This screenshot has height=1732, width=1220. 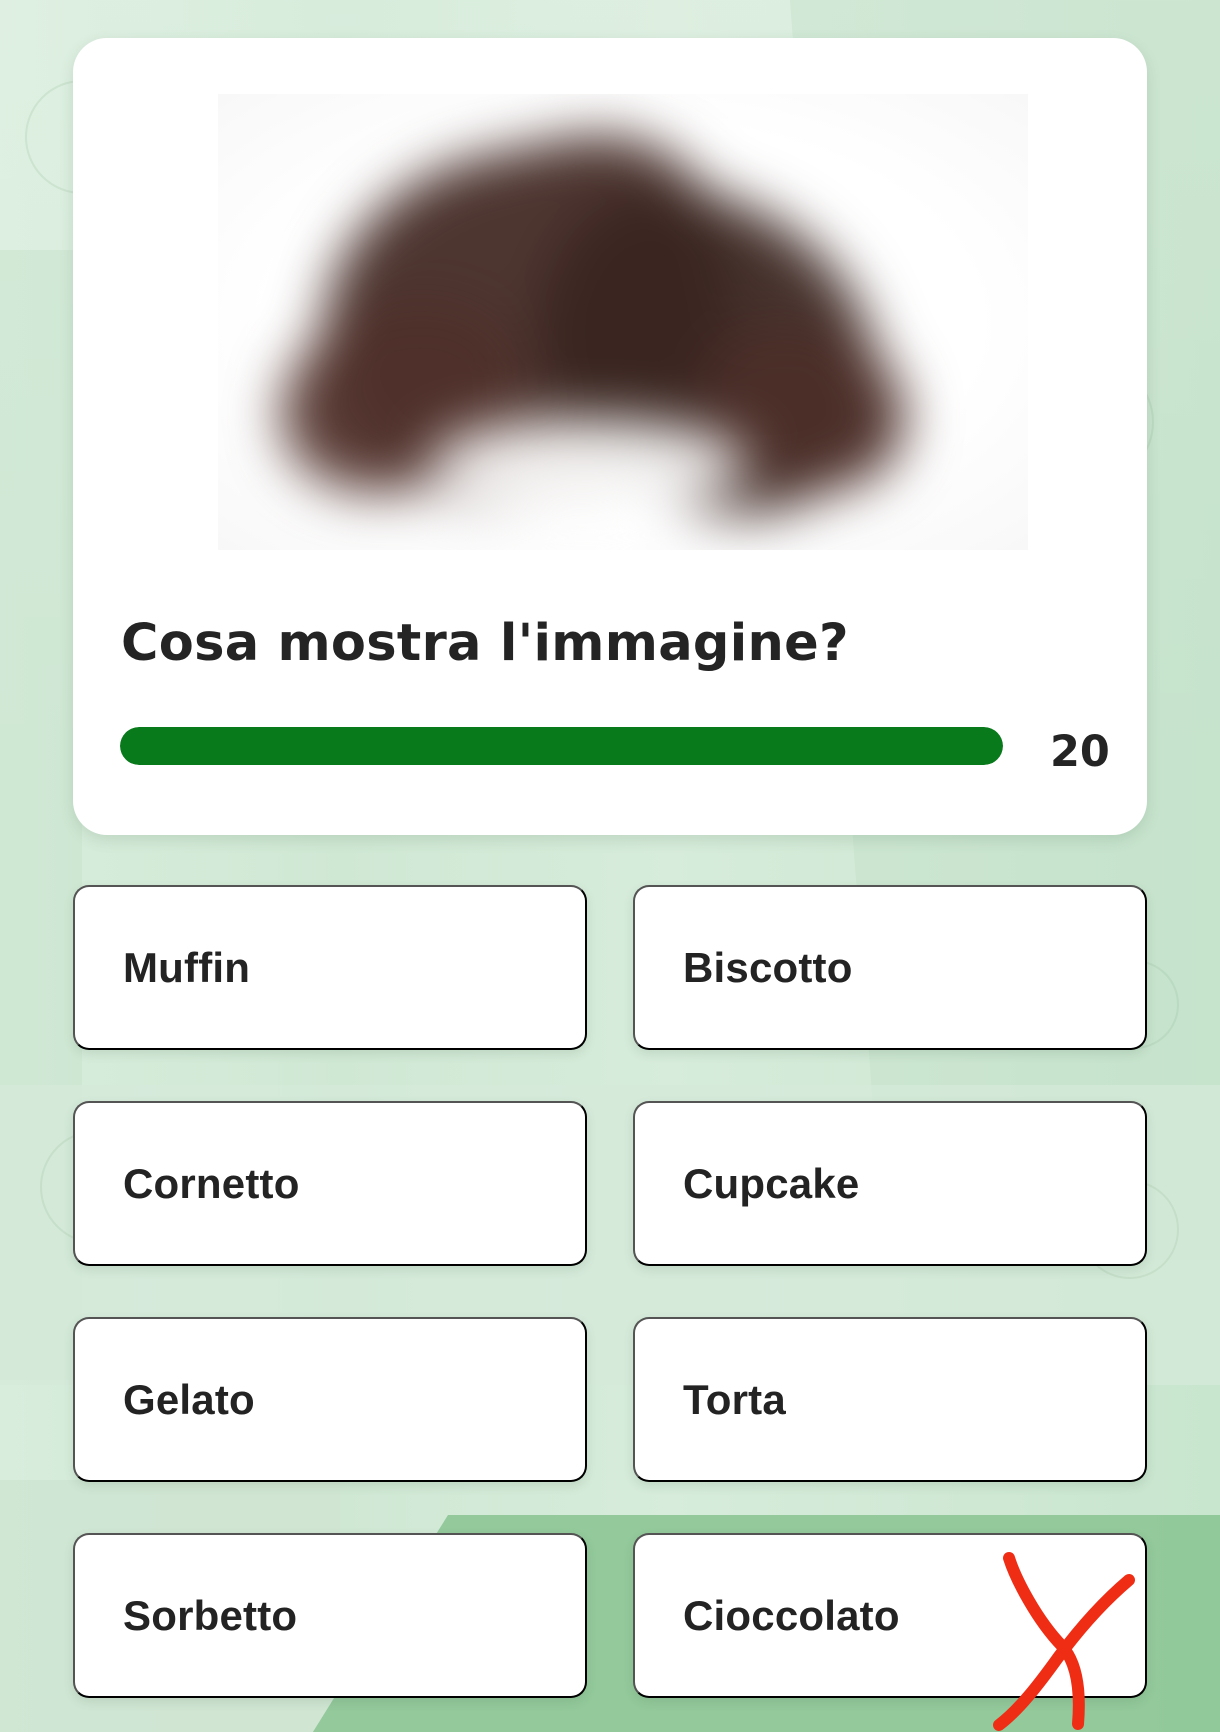 I want to click on timer-progress-bar, so click(x=561, y=746).